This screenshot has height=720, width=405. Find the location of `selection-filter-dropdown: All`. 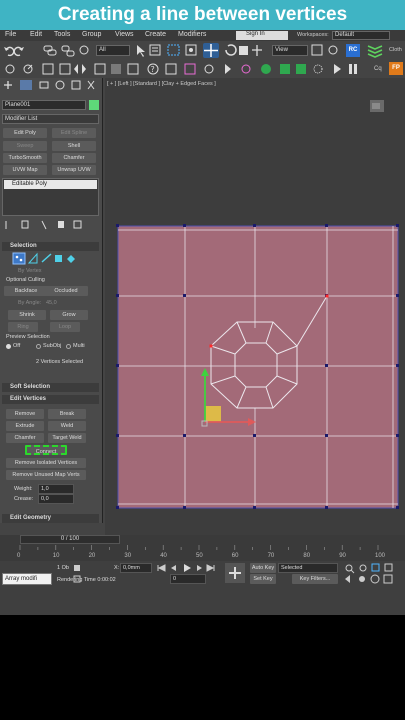

selection-filter-dropdown: All is located at coordinates (113, 50).